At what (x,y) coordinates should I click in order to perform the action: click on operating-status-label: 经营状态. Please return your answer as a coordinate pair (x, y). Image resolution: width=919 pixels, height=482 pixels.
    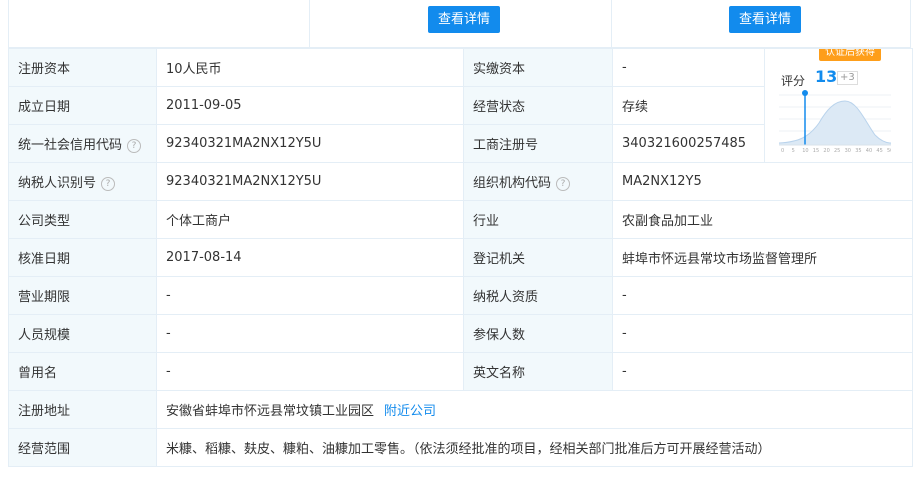
    Looking at the image, I should click on (538, 105).